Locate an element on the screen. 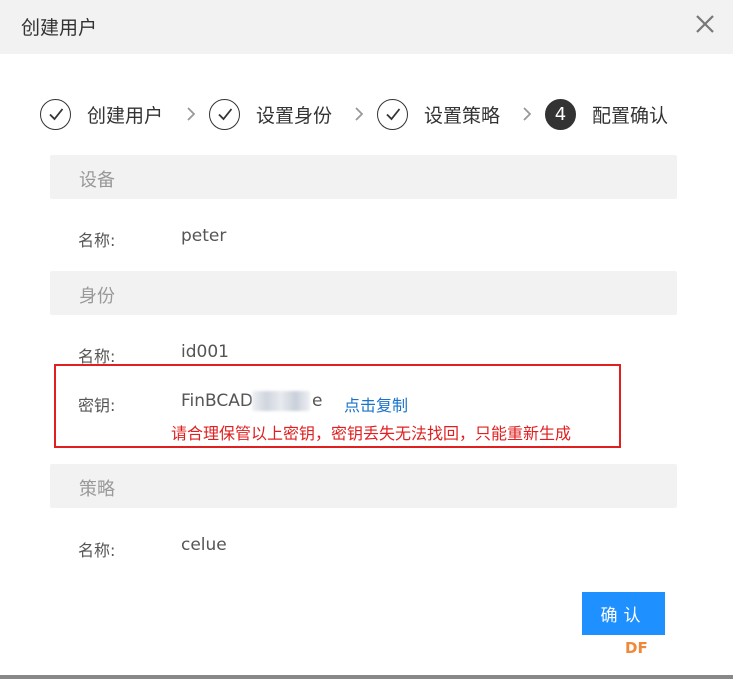 This screenshot has height=679, width=733. section-identity-header: 身份 is located at coordinates (363, 293).